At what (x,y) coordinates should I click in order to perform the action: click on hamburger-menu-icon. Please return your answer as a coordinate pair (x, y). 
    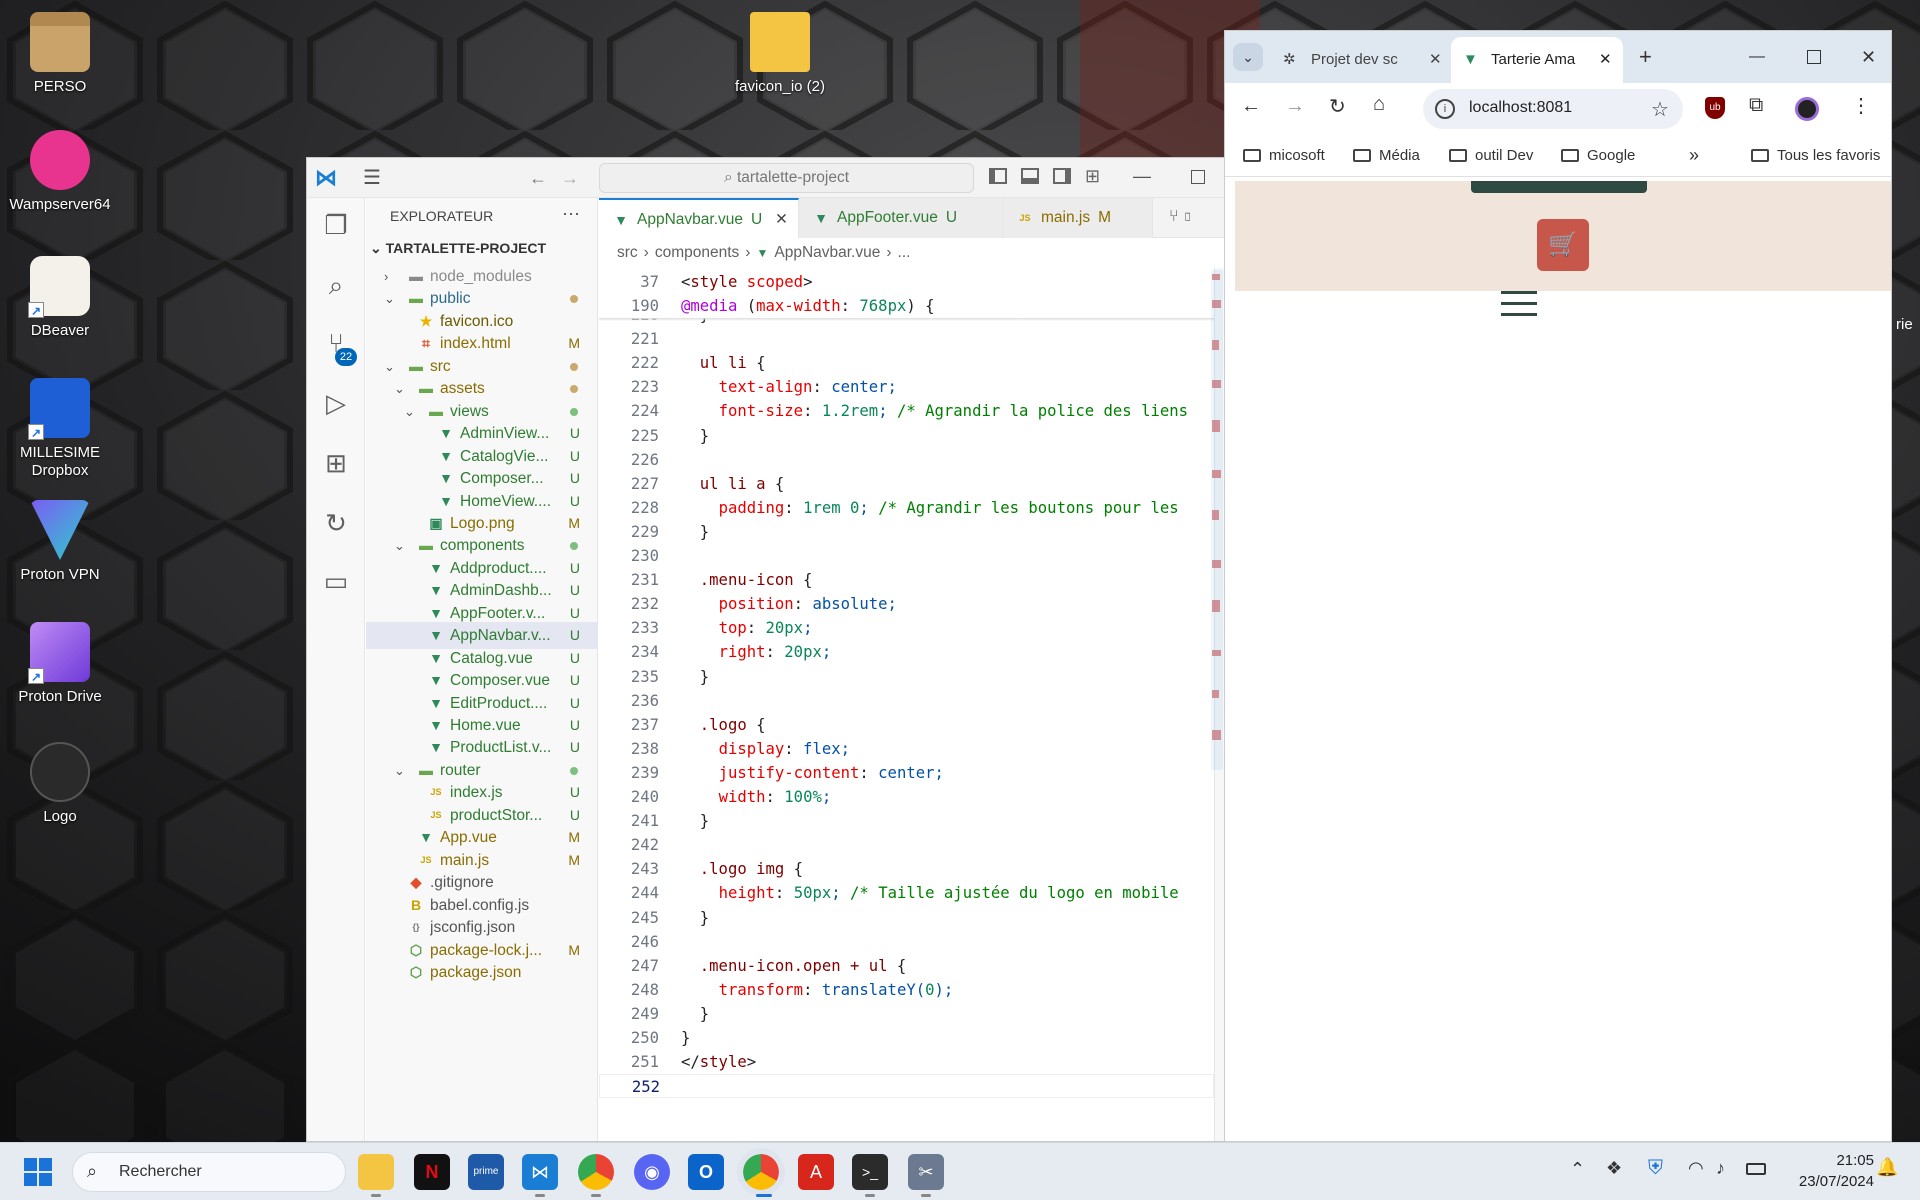
    Looking at the image, I should click on (1519, 305).